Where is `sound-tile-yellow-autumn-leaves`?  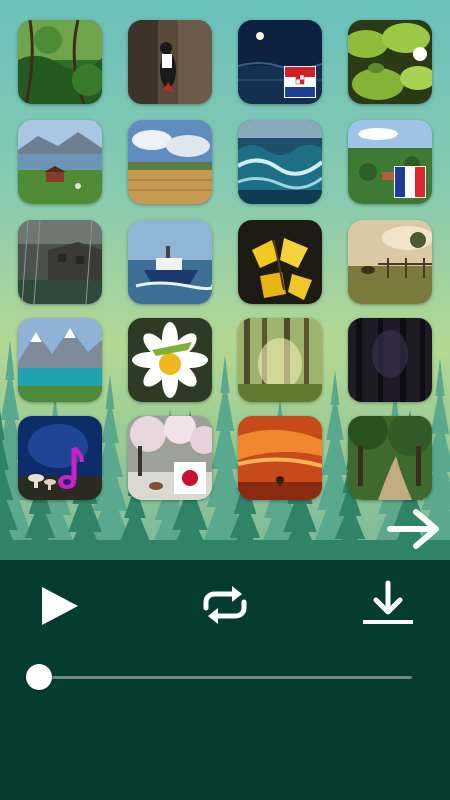 sound-tile-yellow-autumn-leaves is located at coordinates (280, 262).